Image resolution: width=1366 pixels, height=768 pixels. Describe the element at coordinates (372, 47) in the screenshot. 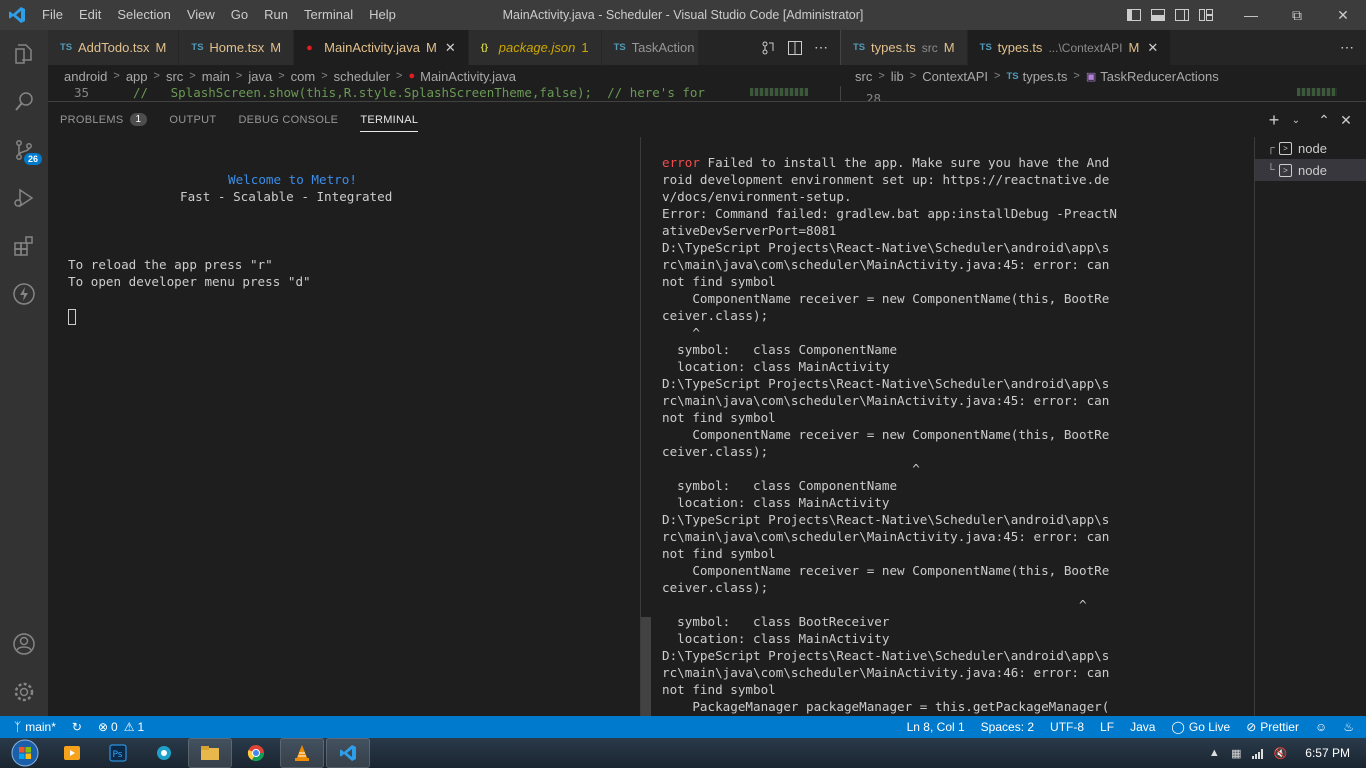

I see `tab-label: MainActivity.java` at that location.